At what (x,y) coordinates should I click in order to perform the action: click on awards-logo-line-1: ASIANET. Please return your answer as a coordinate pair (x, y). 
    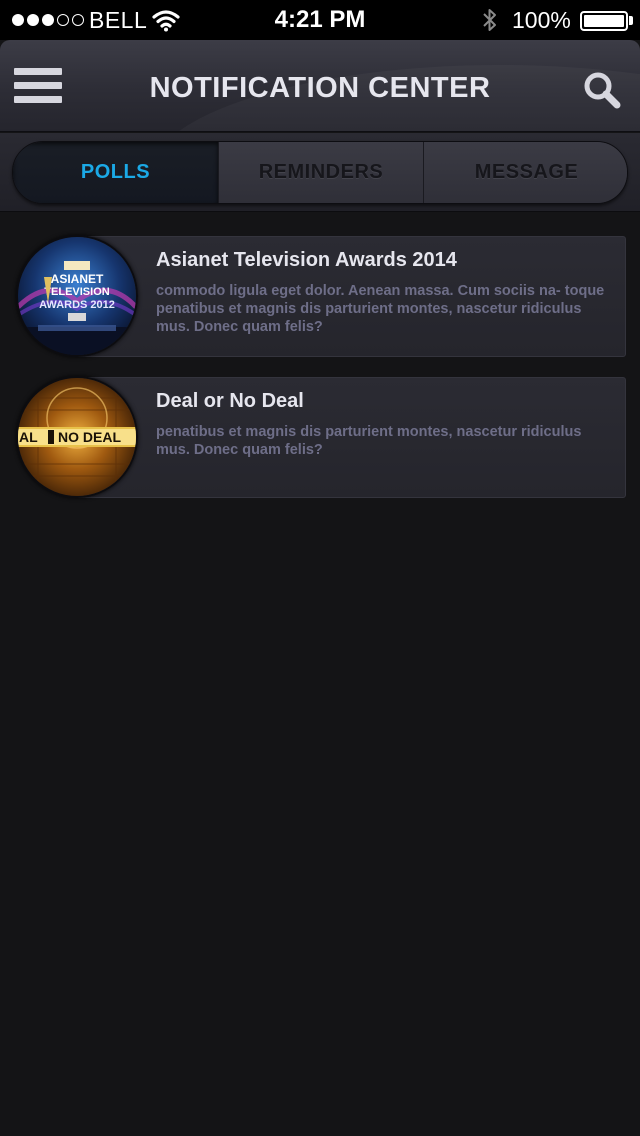
    Looking at the image, I should click on (77, 279).